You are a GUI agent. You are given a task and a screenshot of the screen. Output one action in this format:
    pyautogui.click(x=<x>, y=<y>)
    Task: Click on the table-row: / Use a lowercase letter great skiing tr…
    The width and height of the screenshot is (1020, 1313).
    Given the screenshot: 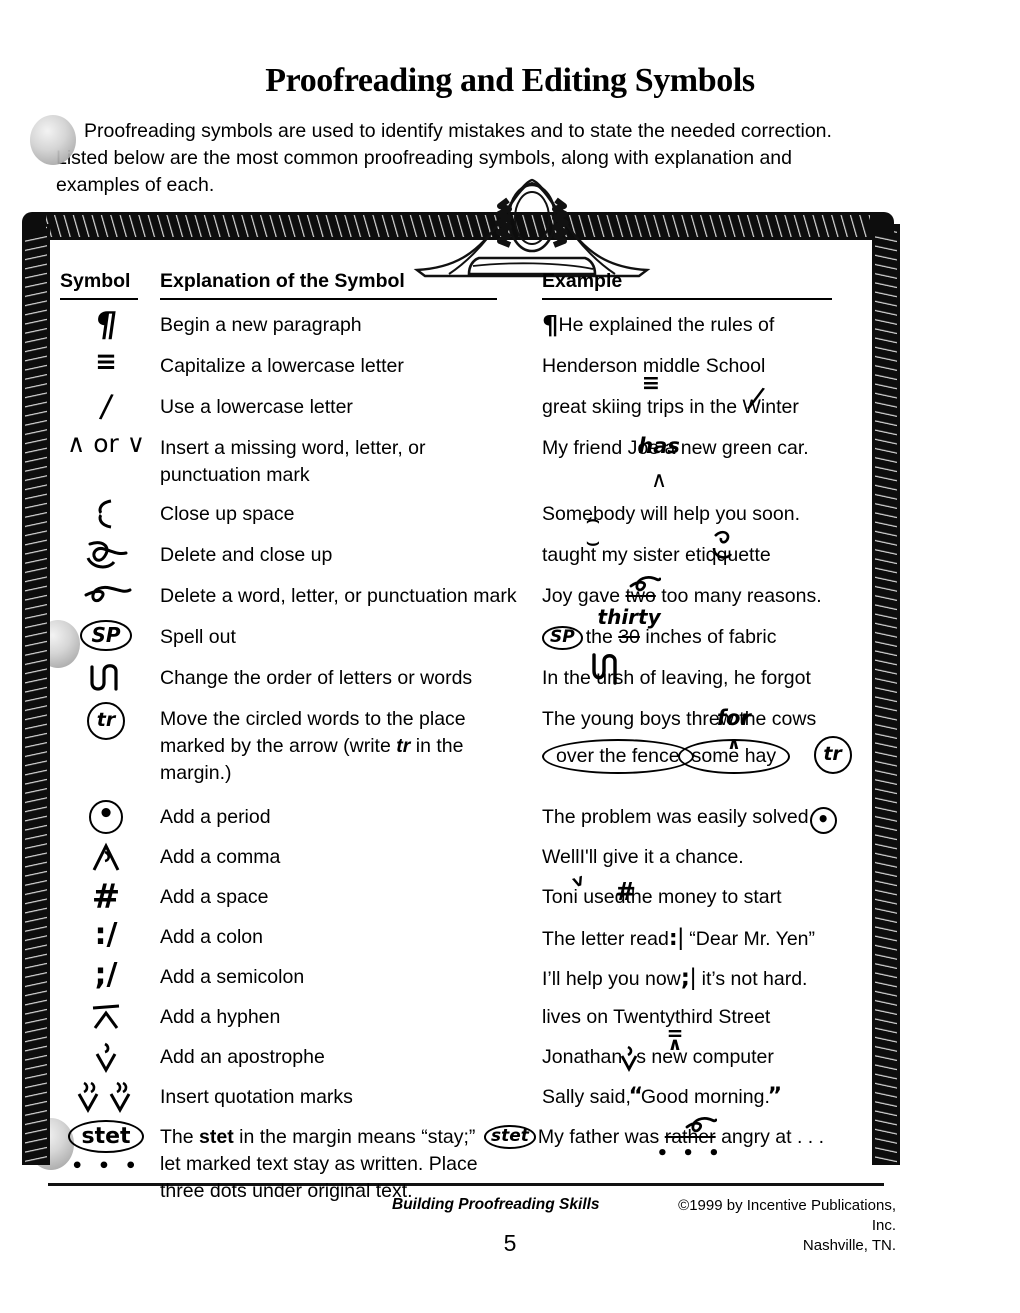 What is the action you would take?
    pyautogui.click(x=452, y=405)
    